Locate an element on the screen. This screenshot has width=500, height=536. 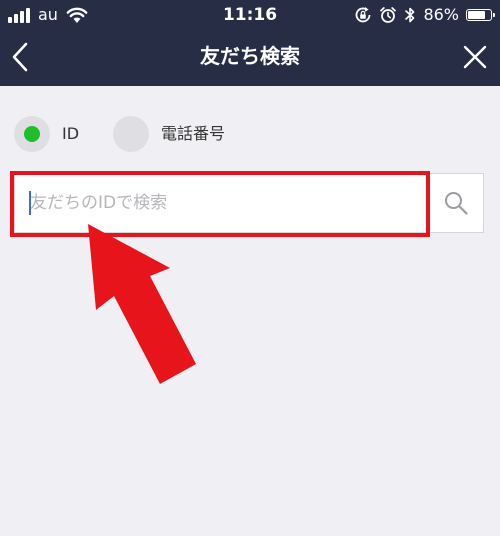
search-type-selector: ID 電話番号 is located at coordinates (119, 134).